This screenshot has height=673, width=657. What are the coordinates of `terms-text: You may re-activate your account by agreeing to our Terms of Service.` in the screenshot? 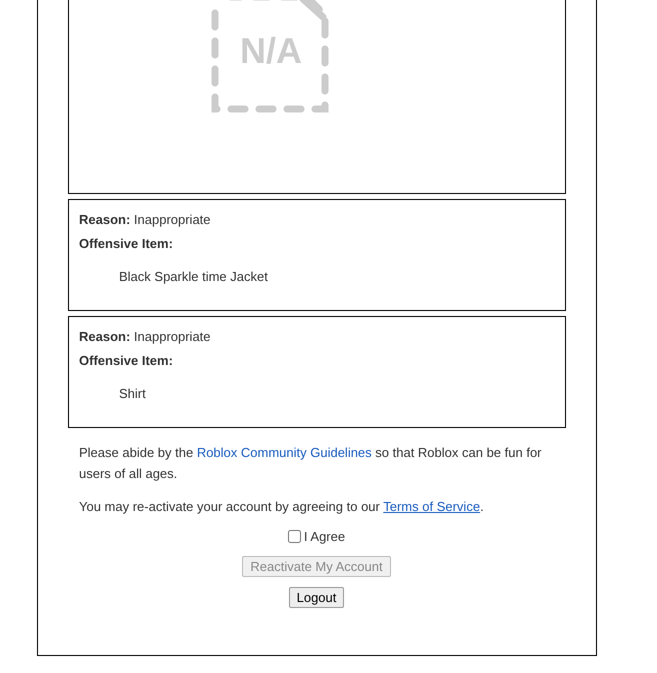 It's located at (282, 507).